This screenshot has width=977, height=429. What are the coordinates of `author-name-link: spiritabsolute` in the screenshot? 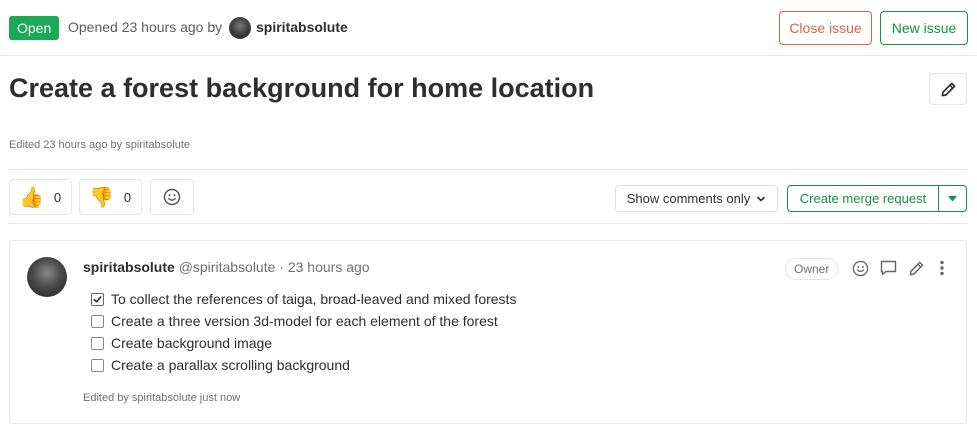 It's located at (302, 27).